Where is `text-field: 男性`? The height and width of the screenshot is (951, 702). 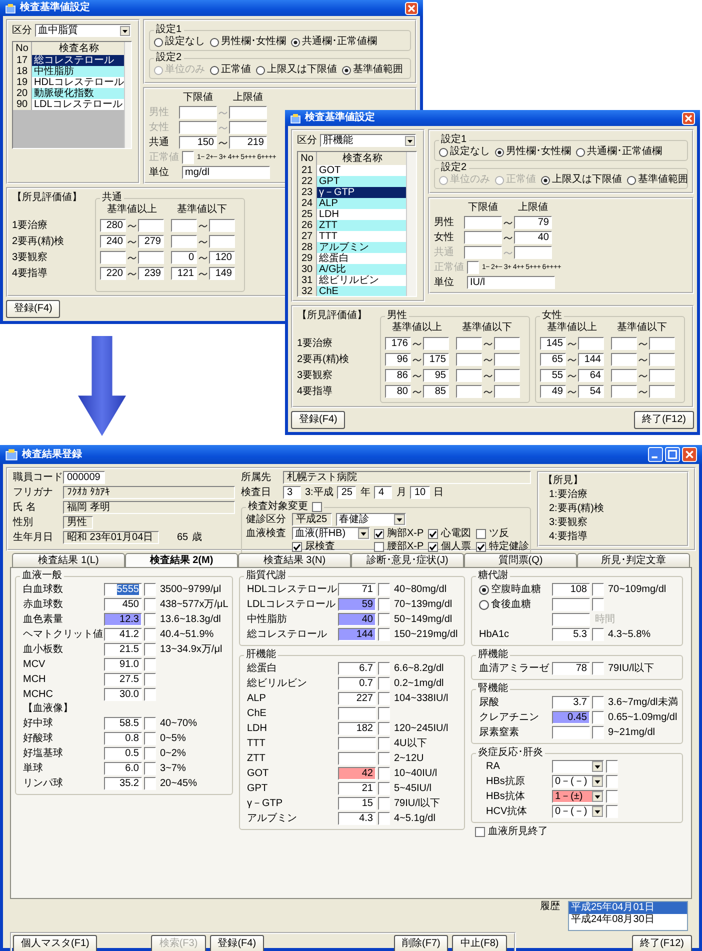
text-field: 男性 is located at coordinates (78, 522).